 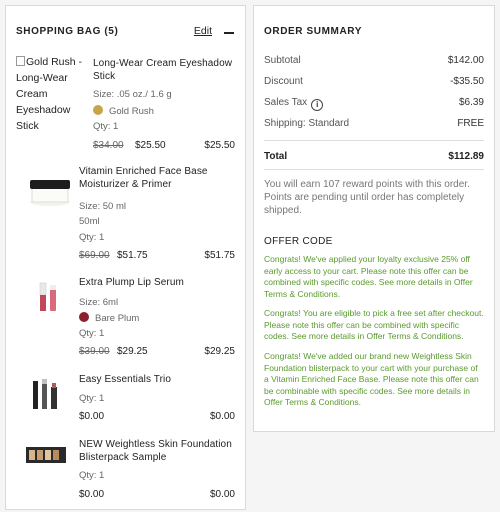 What do you see at coordinates (229, 33) in the screenshot?
I see `collapse-icon` at bounding box center [229, 33].